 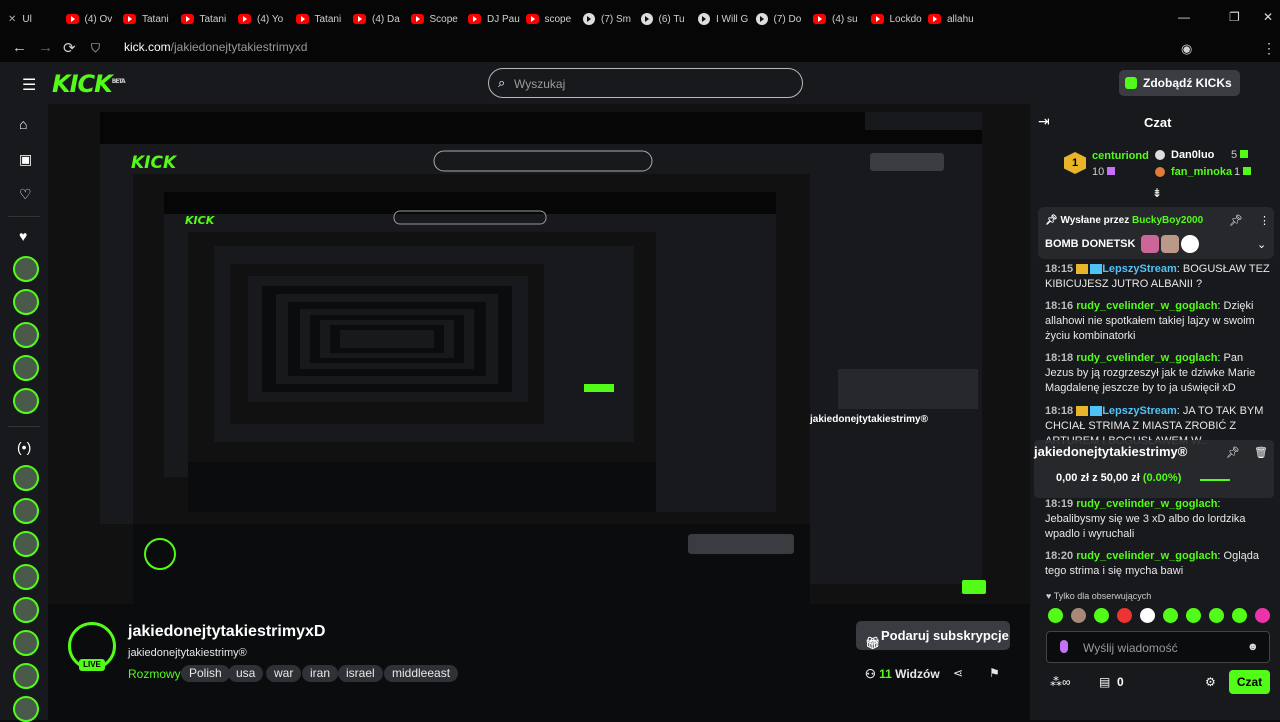 I want to click on minimize-icon: —, so click(x=1184, y=17).